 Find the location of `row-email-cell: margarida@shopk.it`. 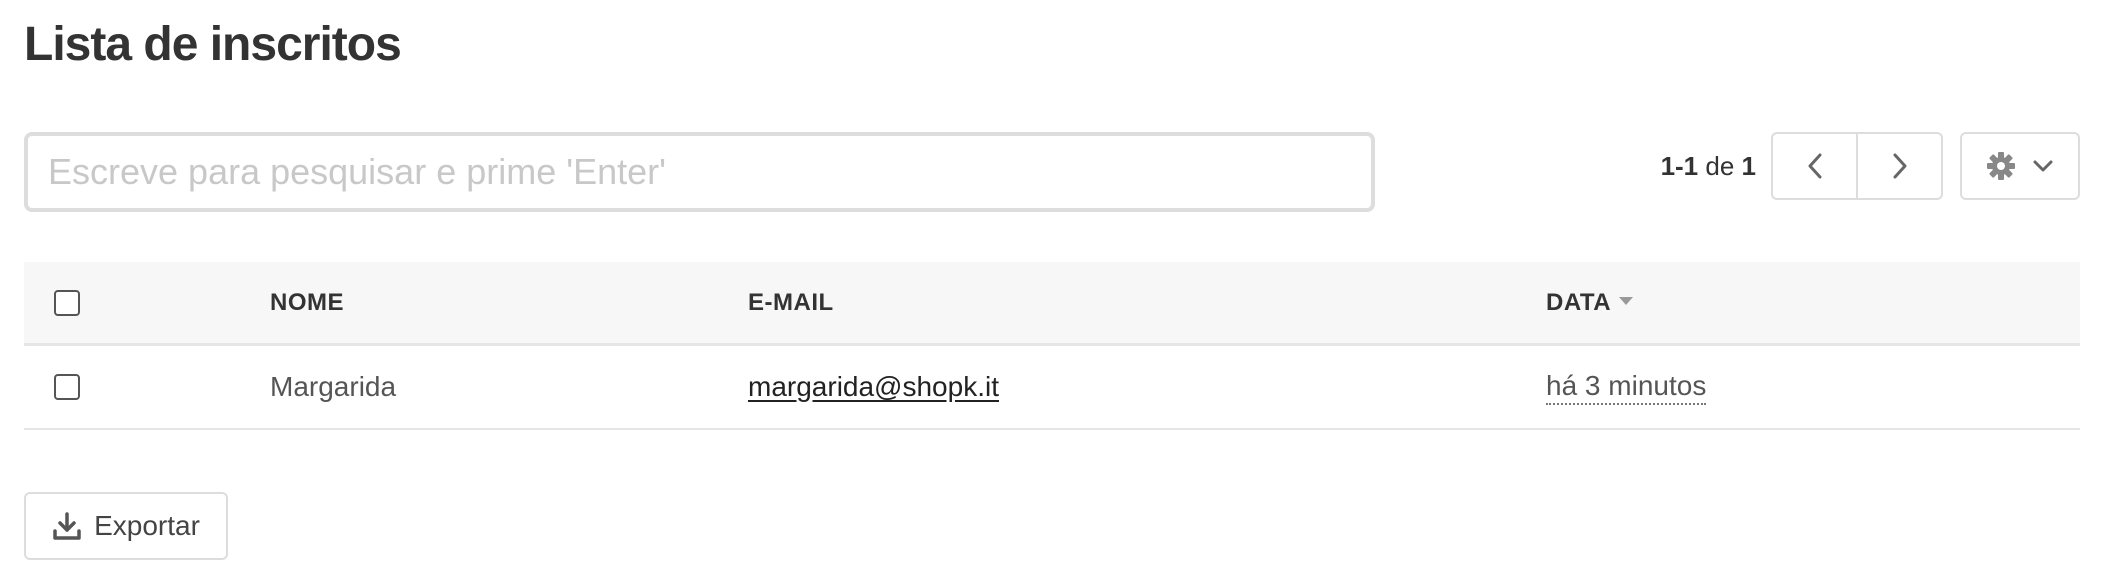

row-email-cell: margarida@shopk.it is located at coordinates (873, 387).